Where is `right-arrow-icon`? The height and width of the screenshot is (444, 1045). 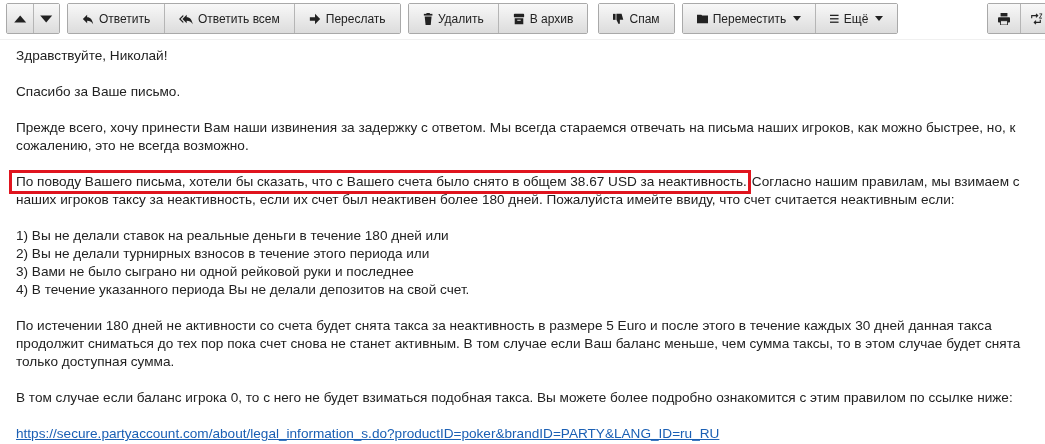
right-arrow-icon is located at coordinates (314, 18).